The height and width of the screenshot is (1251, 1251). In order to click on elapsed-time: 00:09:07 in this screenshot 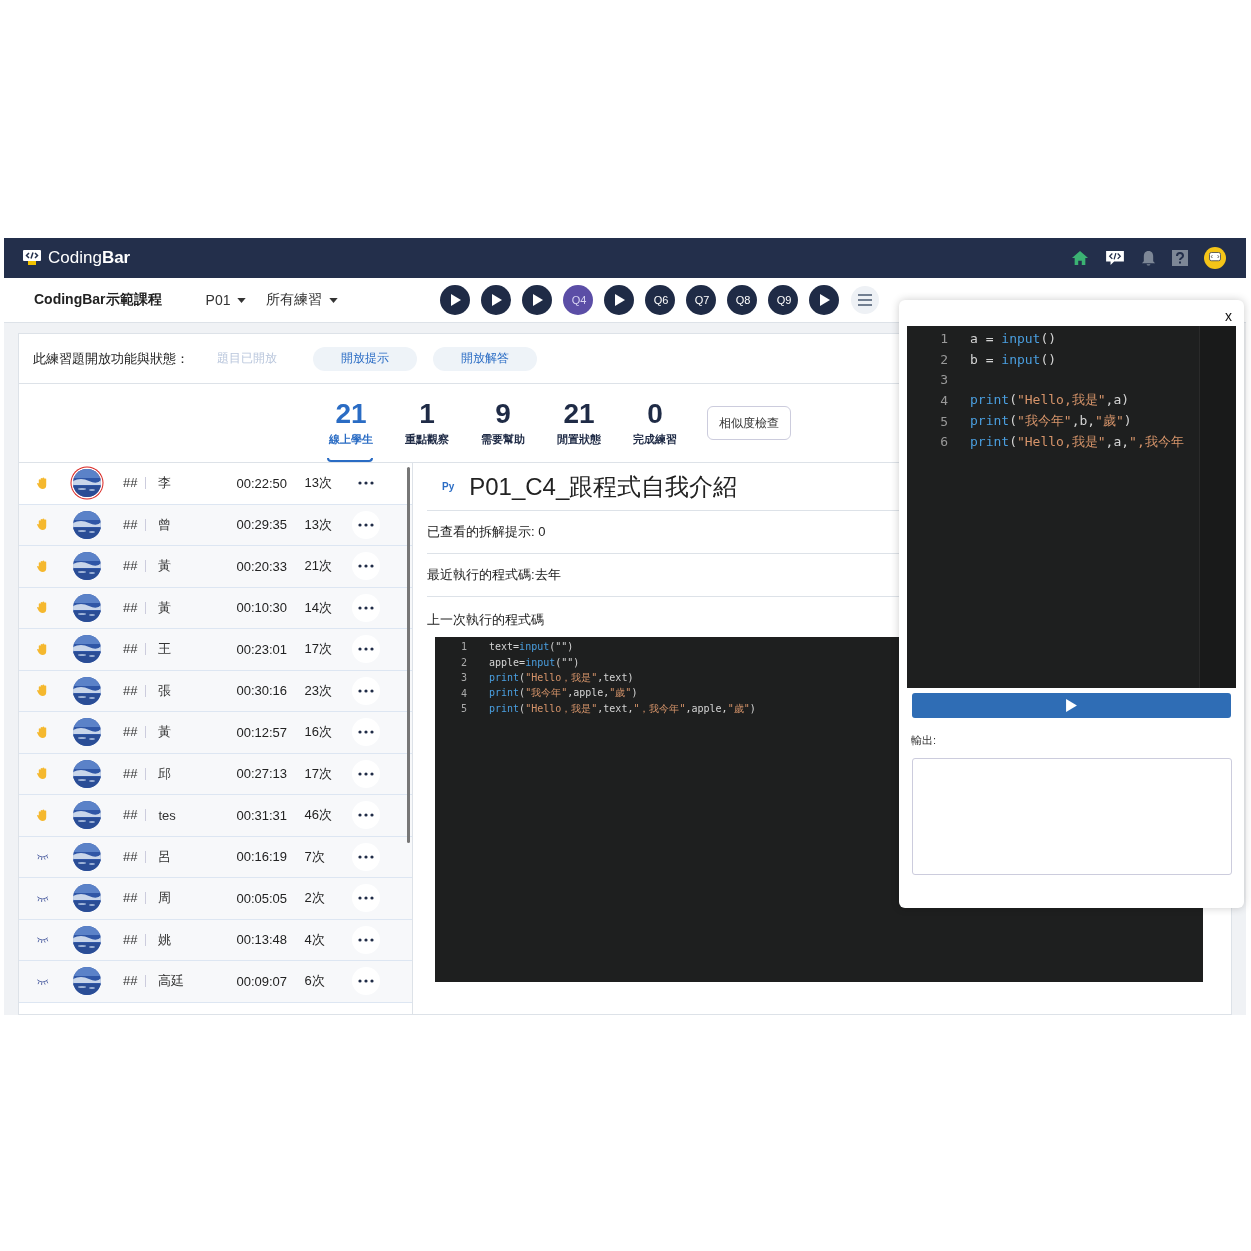, I will do `click(262, 981)`.